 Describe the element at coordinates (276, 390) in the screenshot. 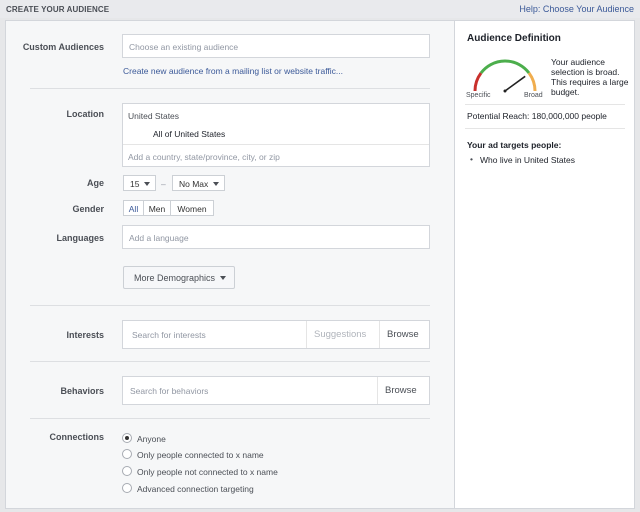

I see `behaviors-box: Search for behaviors Browse` at that location.